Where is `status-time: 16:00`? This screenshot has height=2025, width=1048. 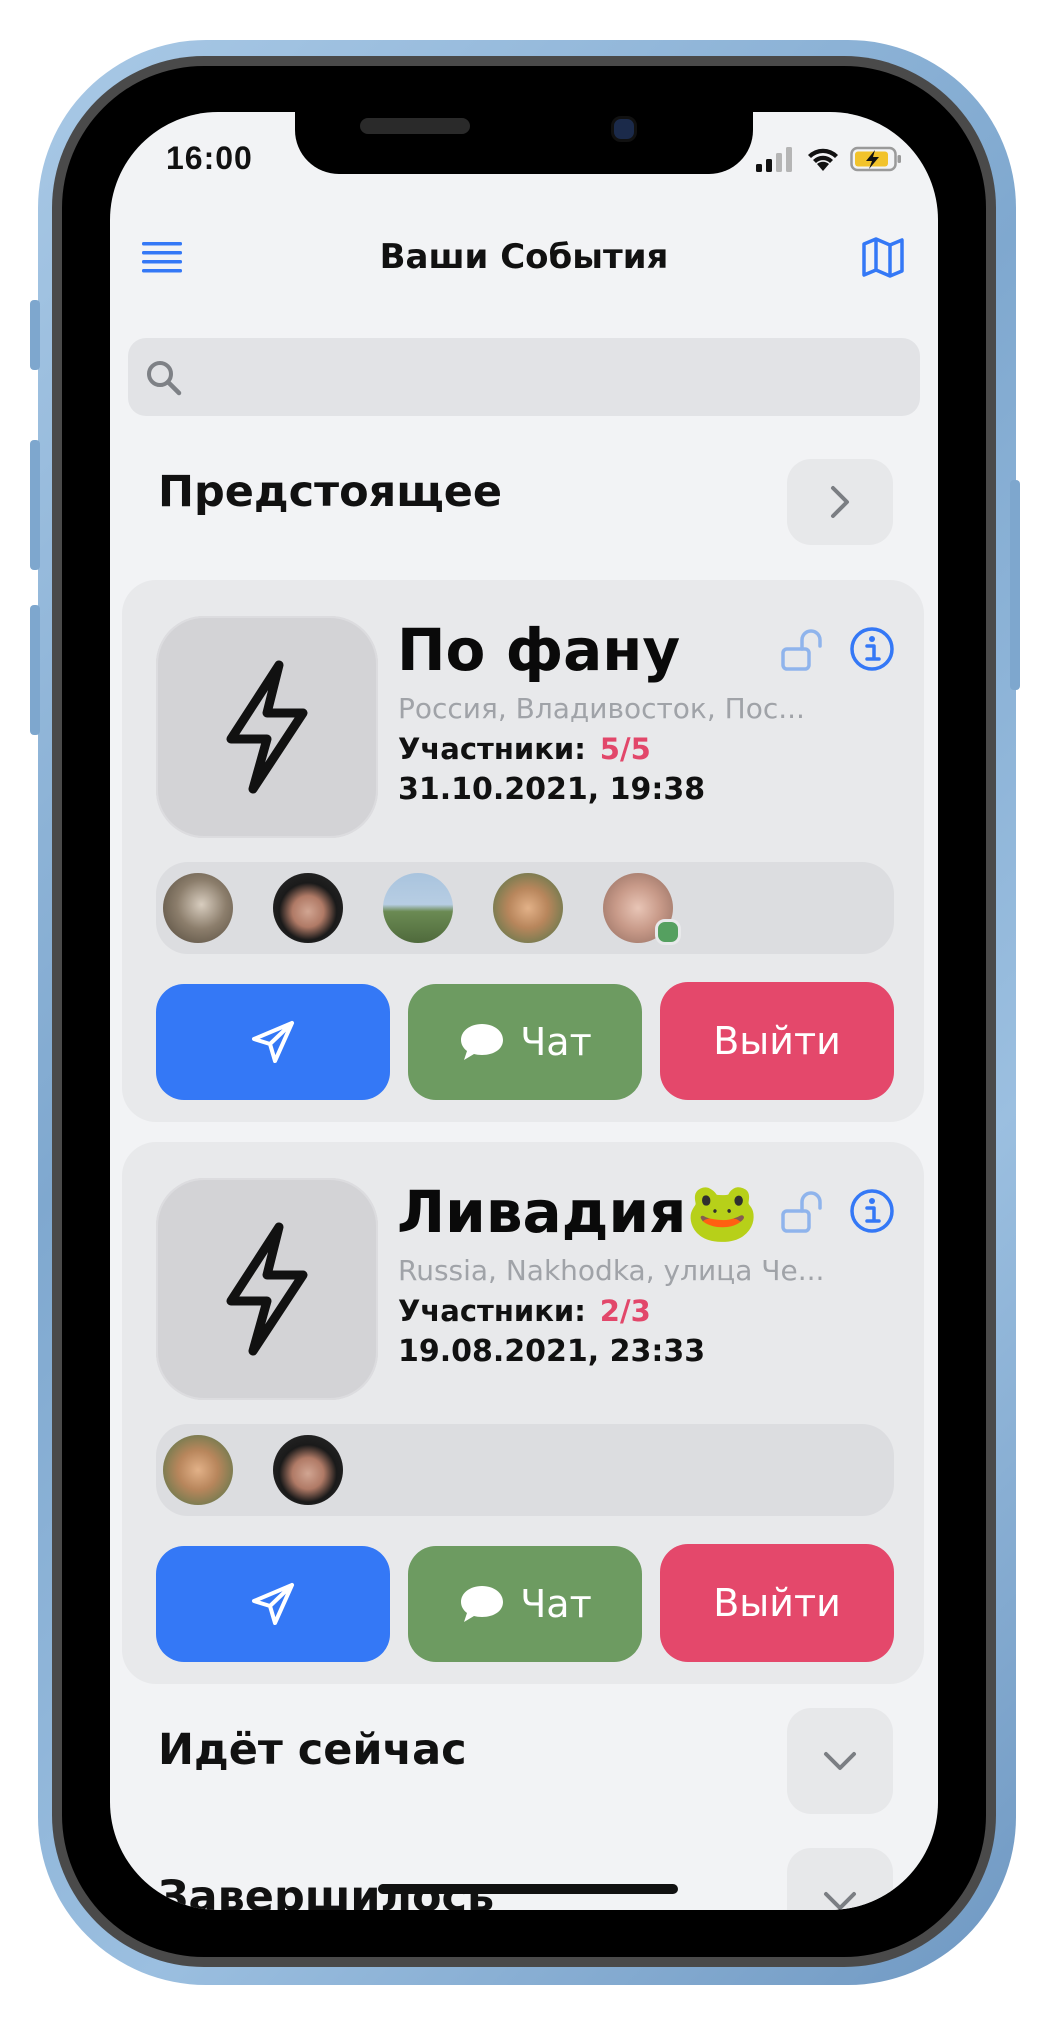 status-time: 16:00 is located at coordinates (209, 158).